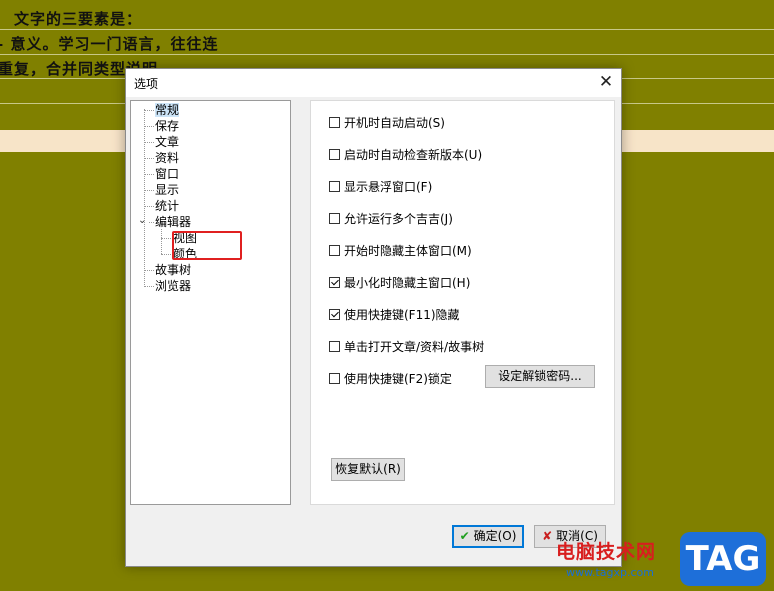 This screenshot has width=774, height=591. I want to click on tree-item-statistics: 统计, so click(167, 206).